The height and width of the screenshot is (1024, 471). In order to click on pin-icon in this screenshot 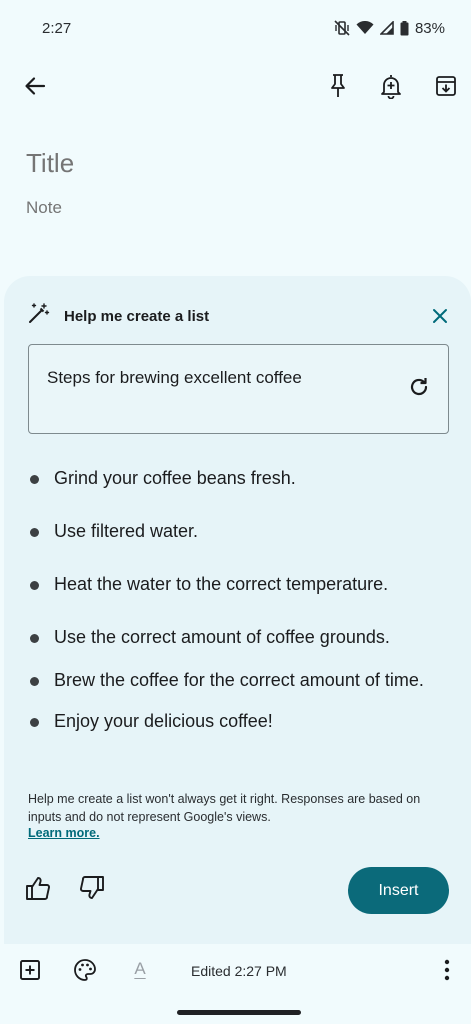, I will do `click(338, 88)`.